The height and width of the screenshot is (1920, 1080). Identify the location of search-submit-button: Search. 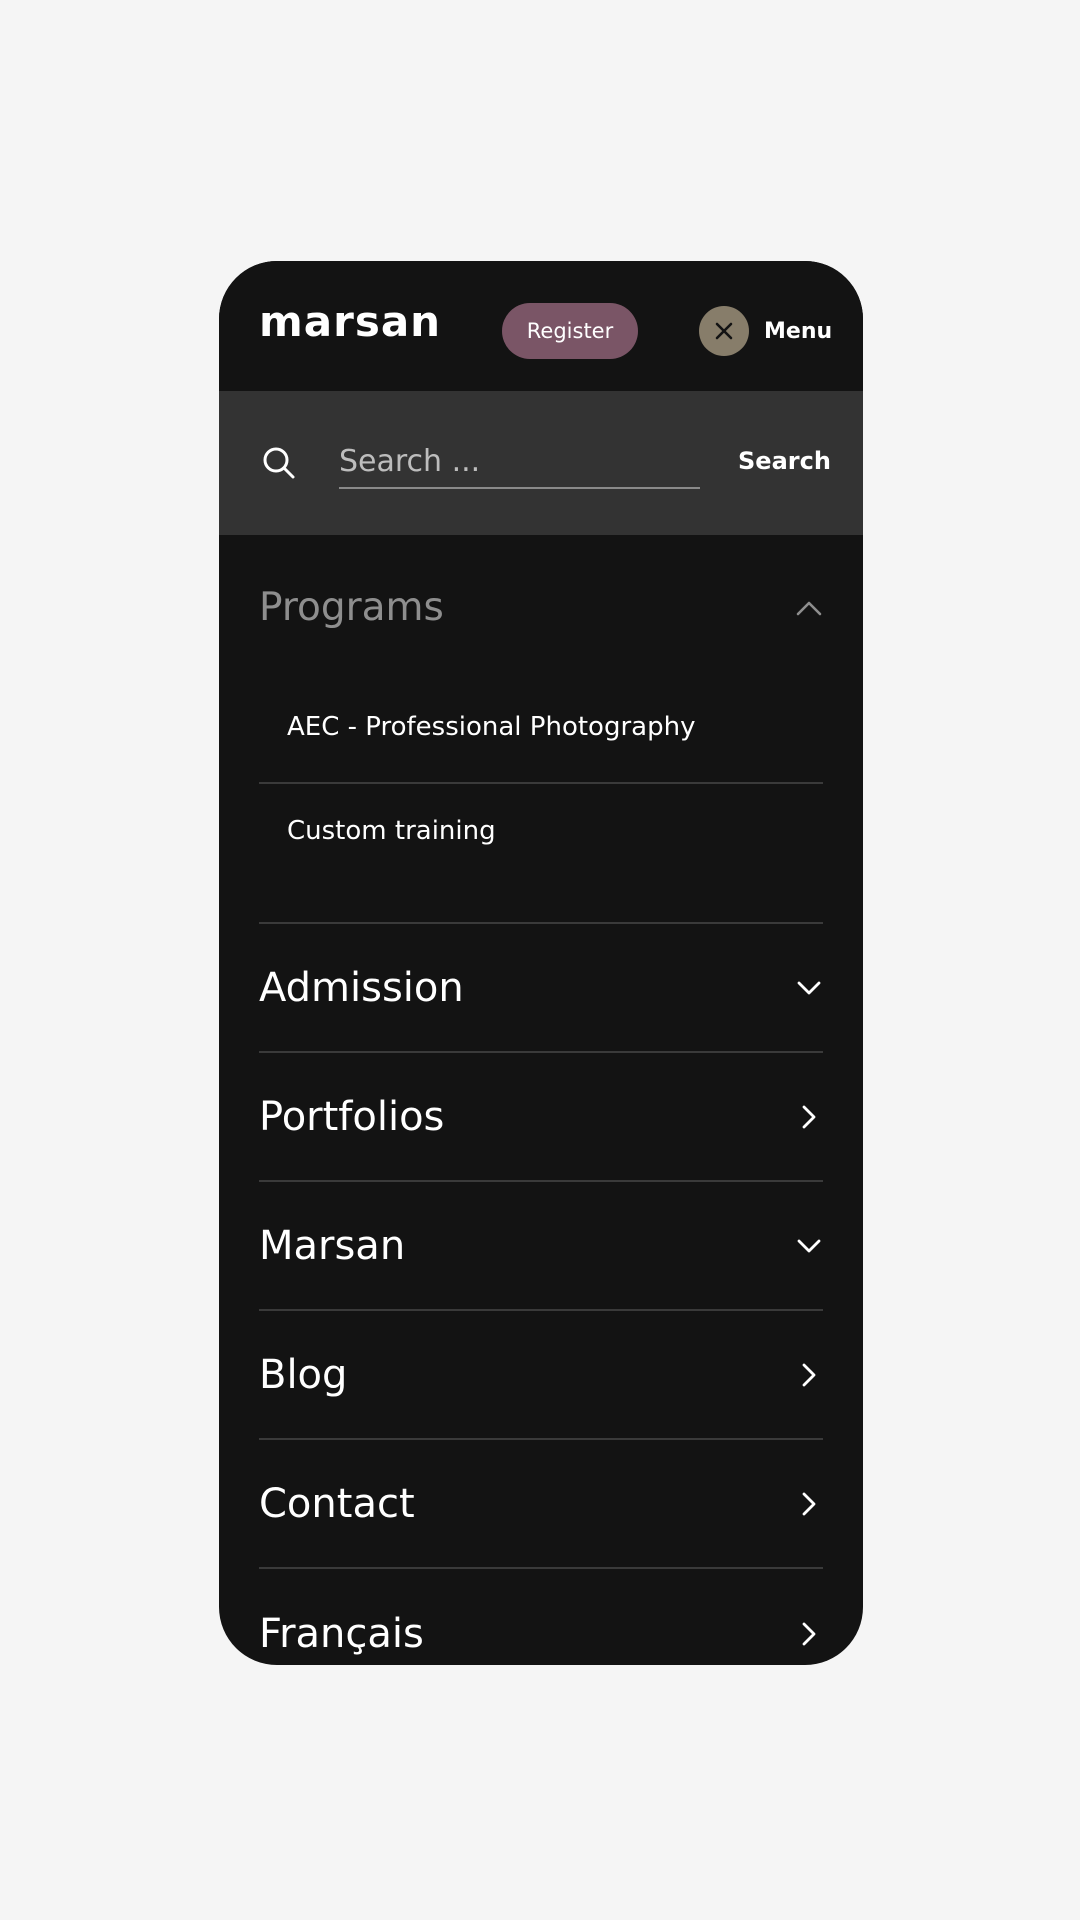
(784, 461).